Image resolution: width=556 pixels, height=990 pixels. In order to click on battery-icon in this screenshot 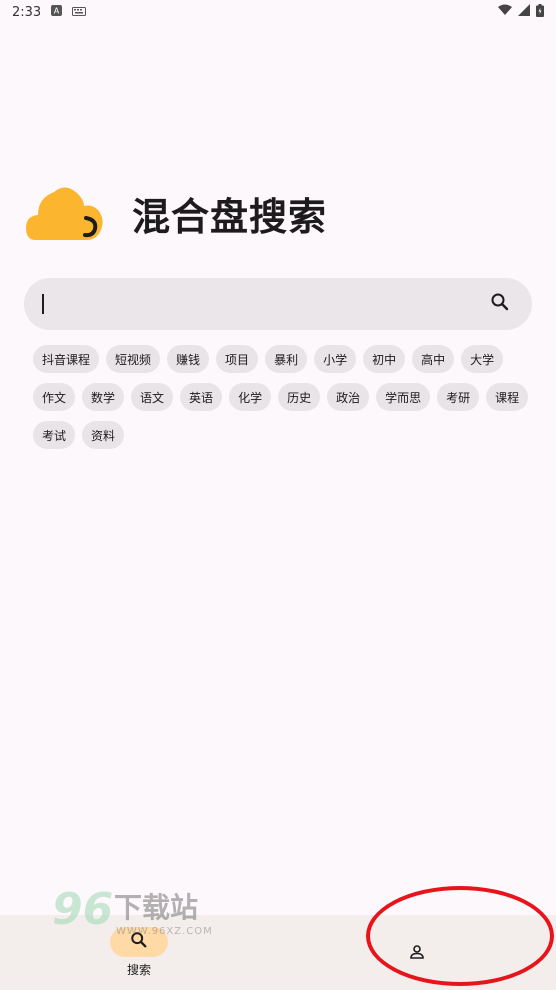, I will do `click(540, 12)`.